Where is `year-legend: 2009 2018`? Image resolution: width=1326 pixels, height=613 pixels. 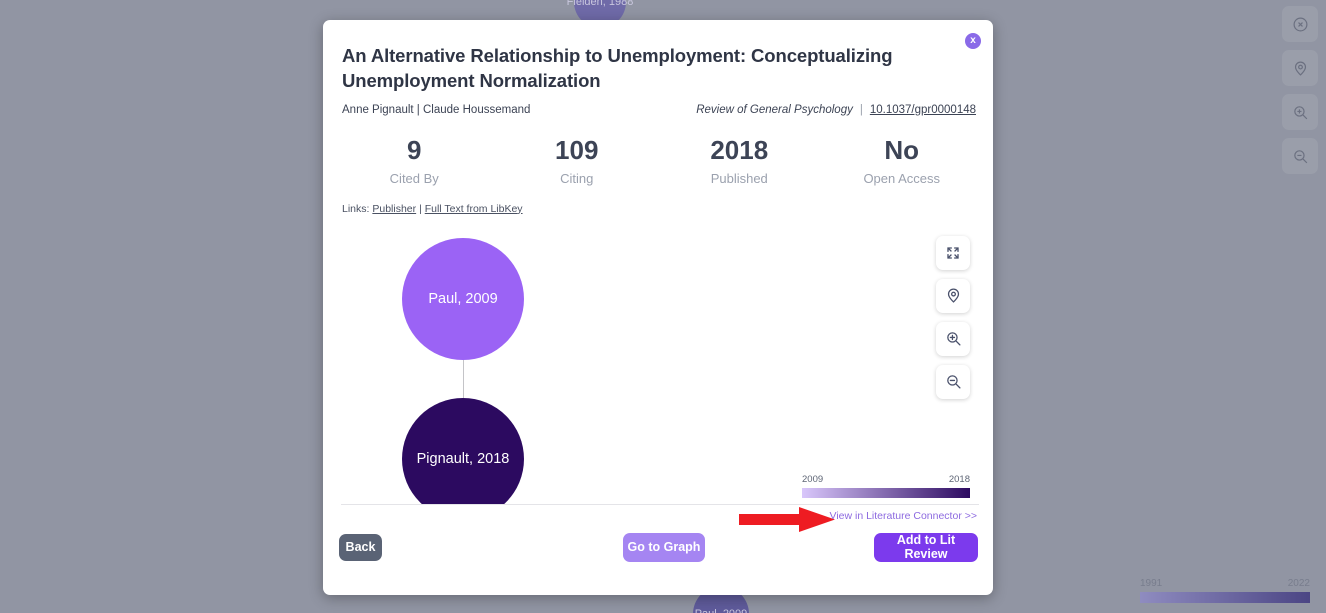 year-legend: 2009 2018 is located at coordinates (886, 486).